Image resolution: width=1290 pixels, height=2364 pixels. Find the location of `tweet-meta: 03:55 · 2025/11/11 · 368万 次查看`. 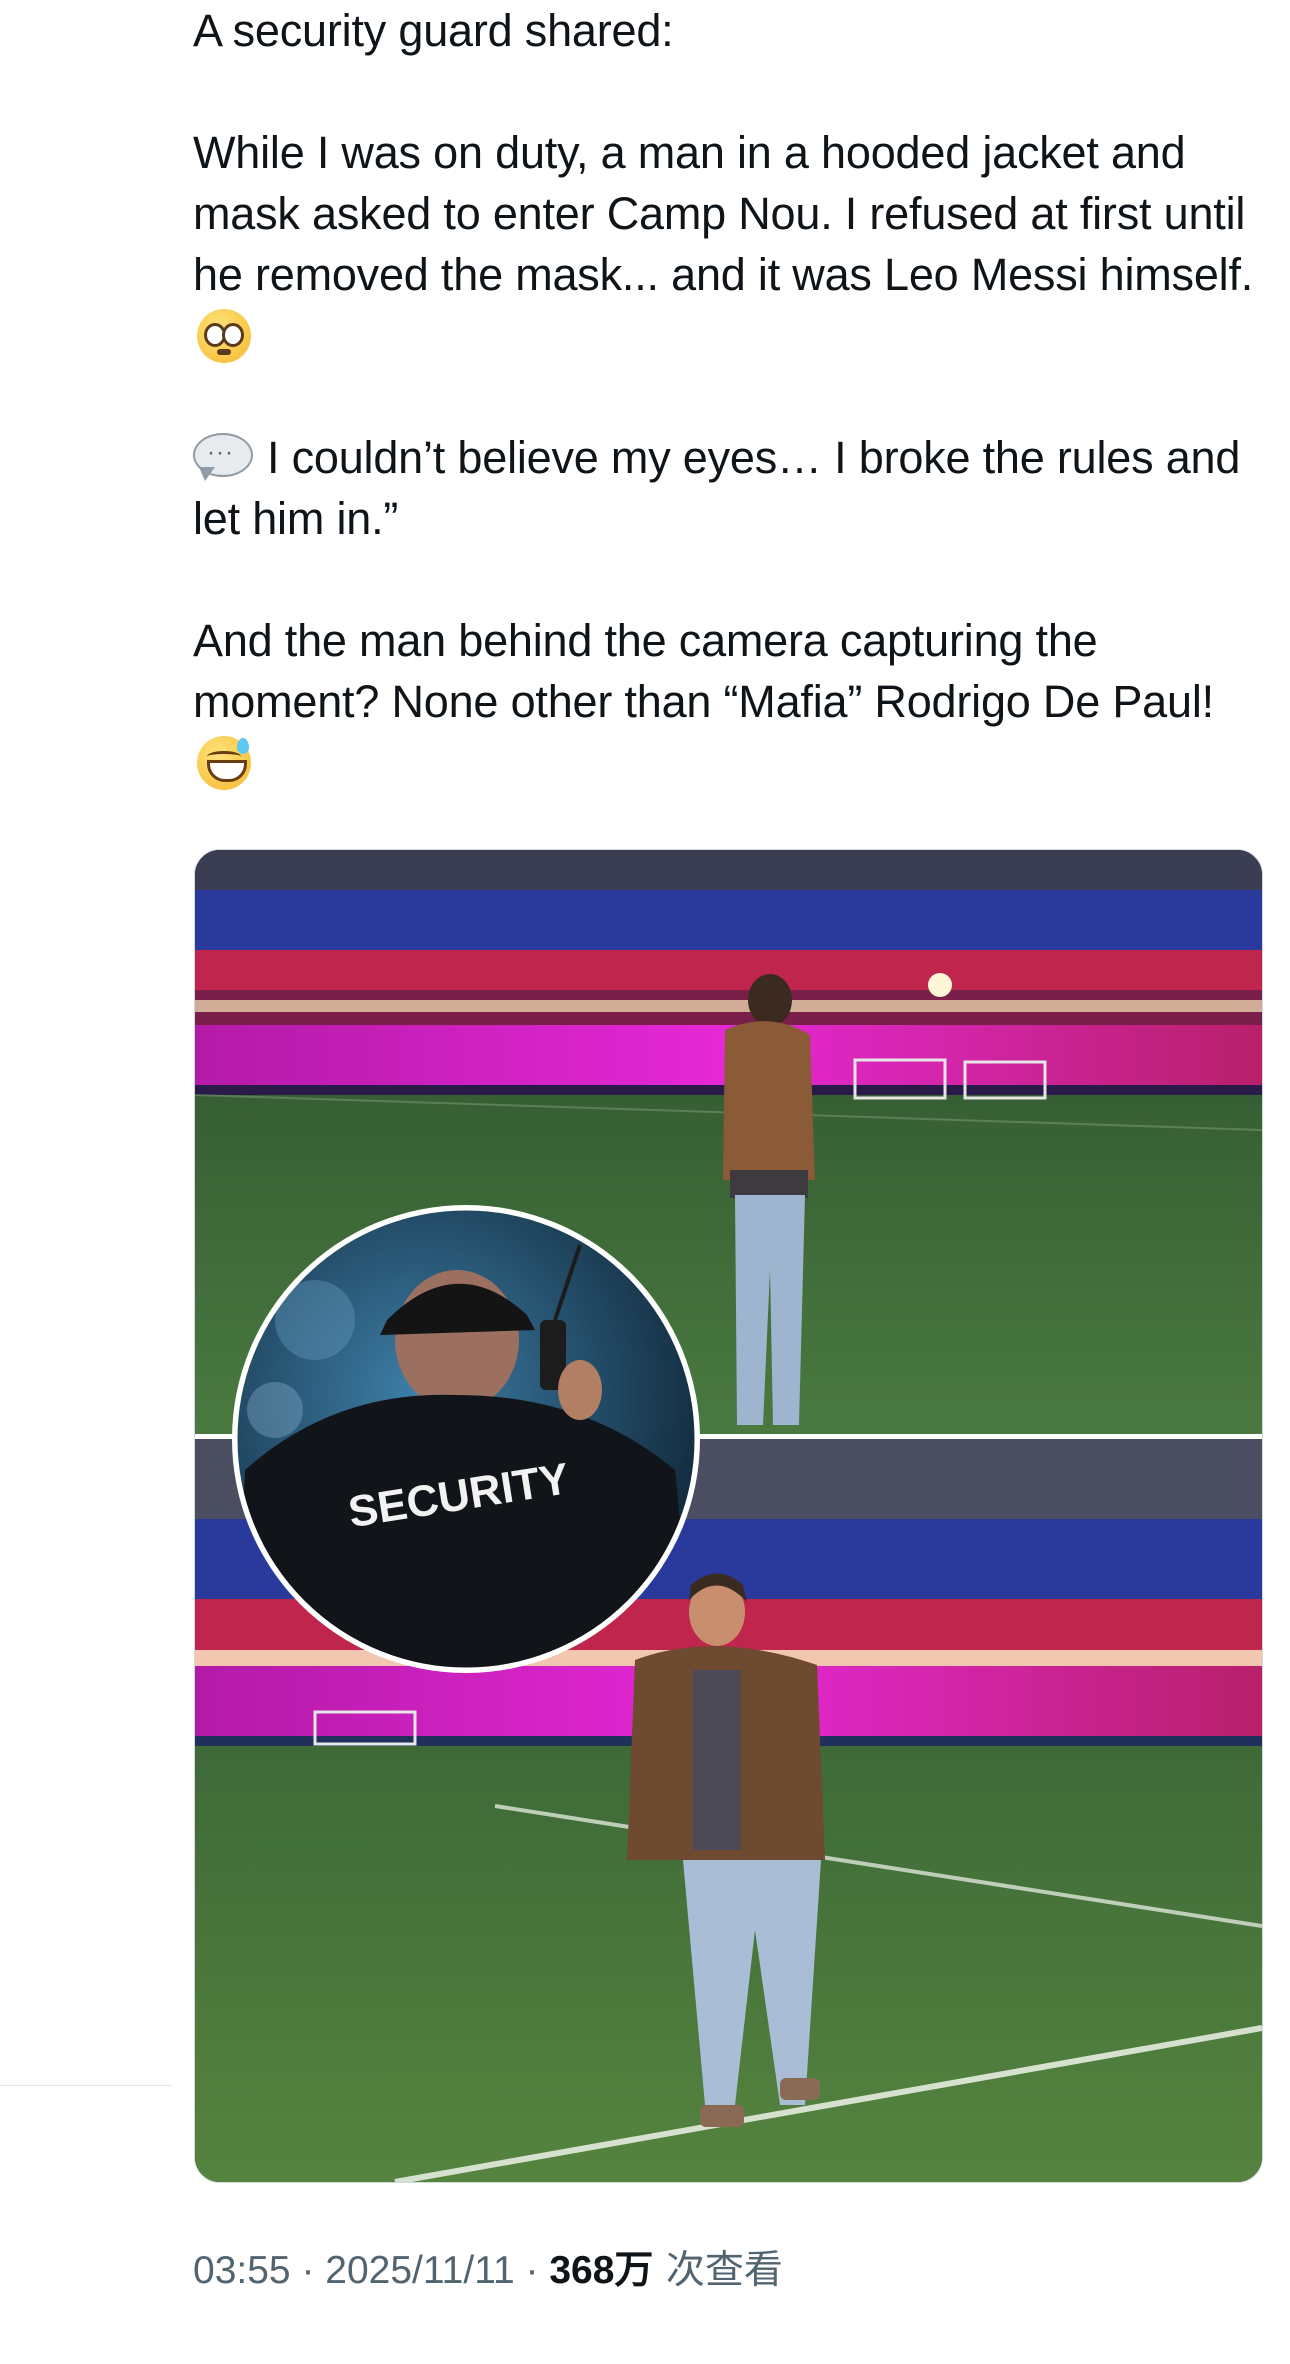

tweet-meta: 03:55 · 2025/11/11 · 368万 次查看 is located at coordinates (488, 2271).